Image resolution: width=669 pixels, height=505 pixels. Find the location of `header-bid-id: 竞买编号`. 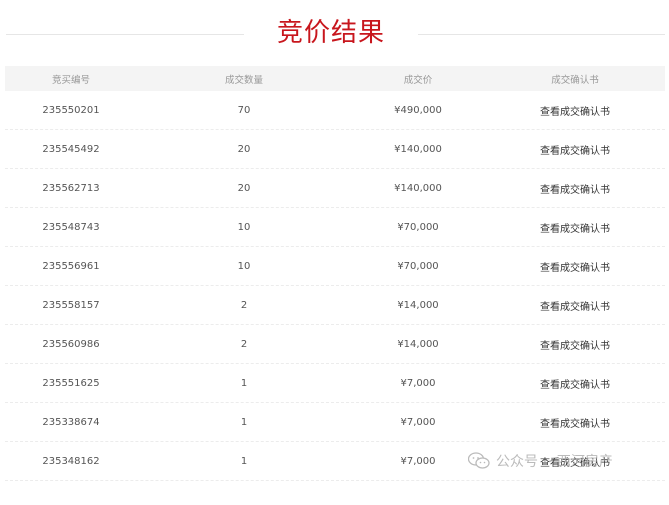

header-bid-id: 竞买编号 is located at coordinates (70, 80).